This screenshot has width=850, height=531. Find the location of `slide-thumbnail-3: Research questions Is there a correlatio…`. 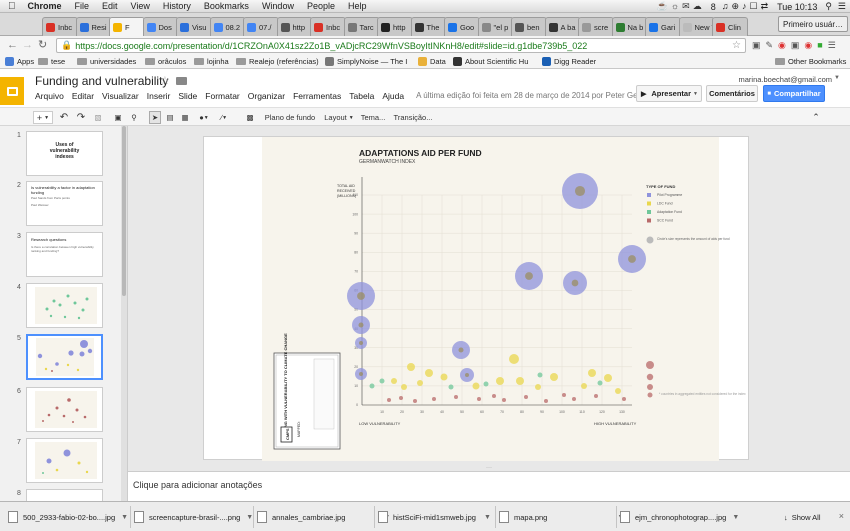

slide-thumbnail-3: Research questions Is there a correlatio… is located at coordinates (64, 254).